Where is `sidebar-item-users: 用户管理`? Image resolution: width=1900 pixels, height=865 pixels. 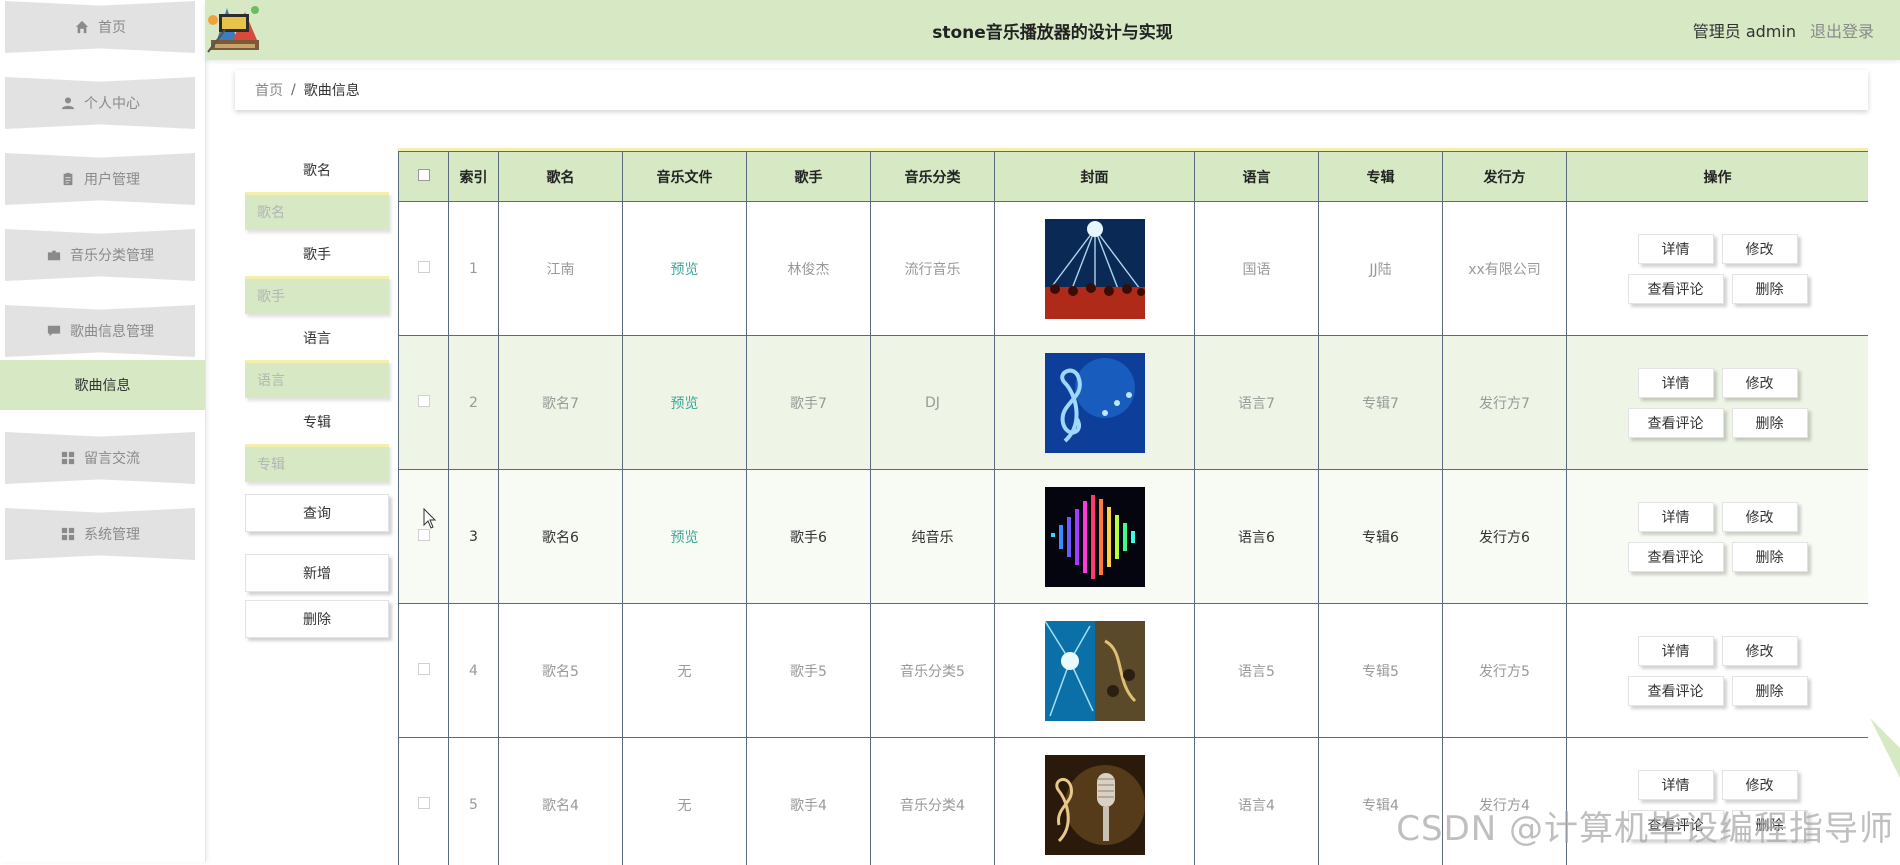 sidebar-item-users: 用户管理 is located at coordinates (100, 179).